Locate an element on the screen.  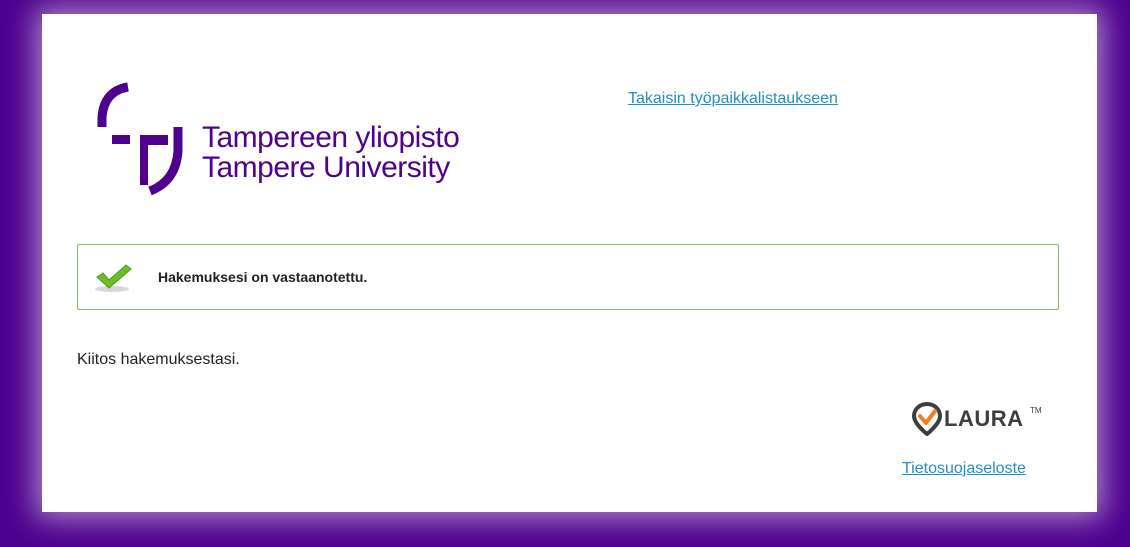
thanks-message: Kiitos hakemuksestasi. is located at coordinates (158, 359).